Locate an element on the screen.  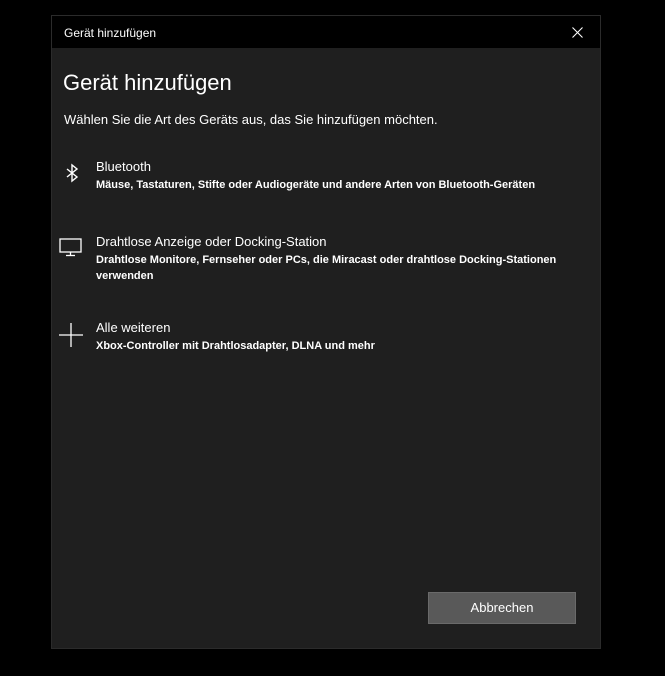
option-title: Drahtlose Anzeige oder Docking-Station is located at coordinates (211, 241).